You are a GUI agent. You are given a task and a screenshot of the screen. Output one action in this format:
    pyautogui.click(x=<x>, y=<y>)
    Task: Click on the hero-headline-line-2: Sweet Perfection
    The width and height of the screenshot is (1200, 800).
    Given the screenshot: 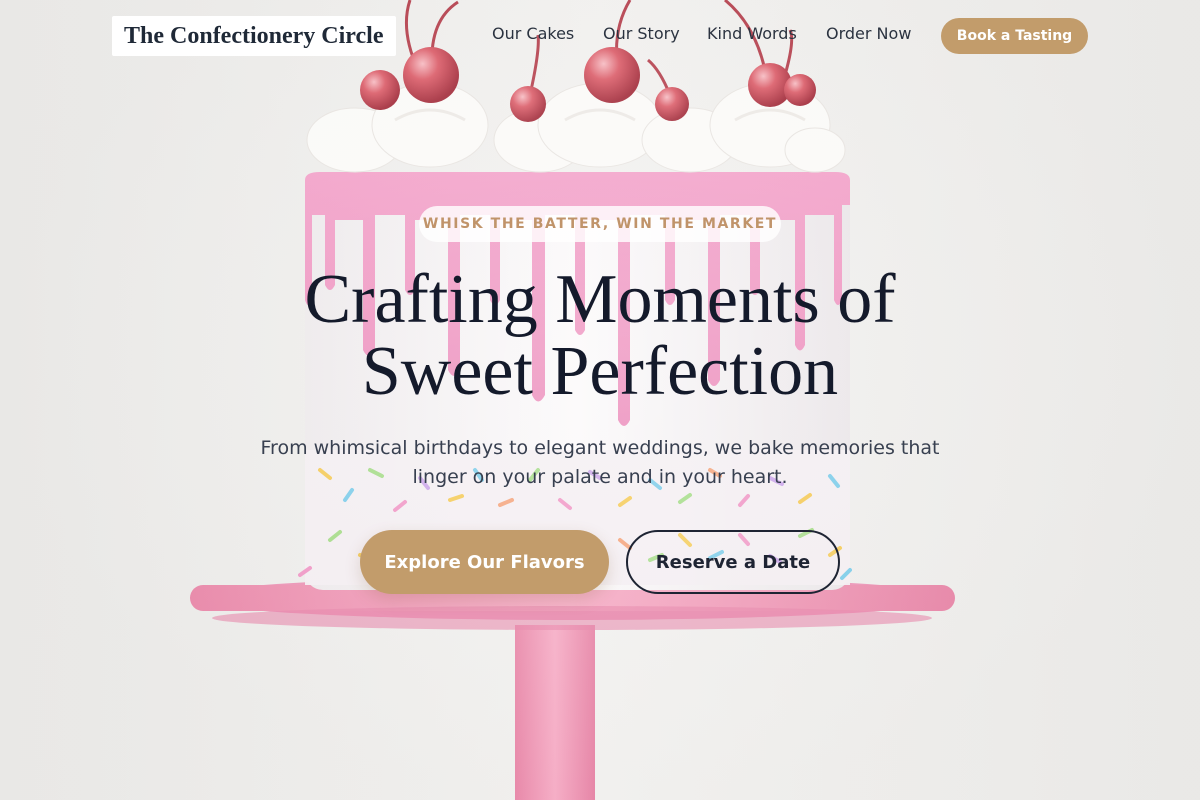 What is the action you would take?
    pyautogui.click(x=600, y=371)
    